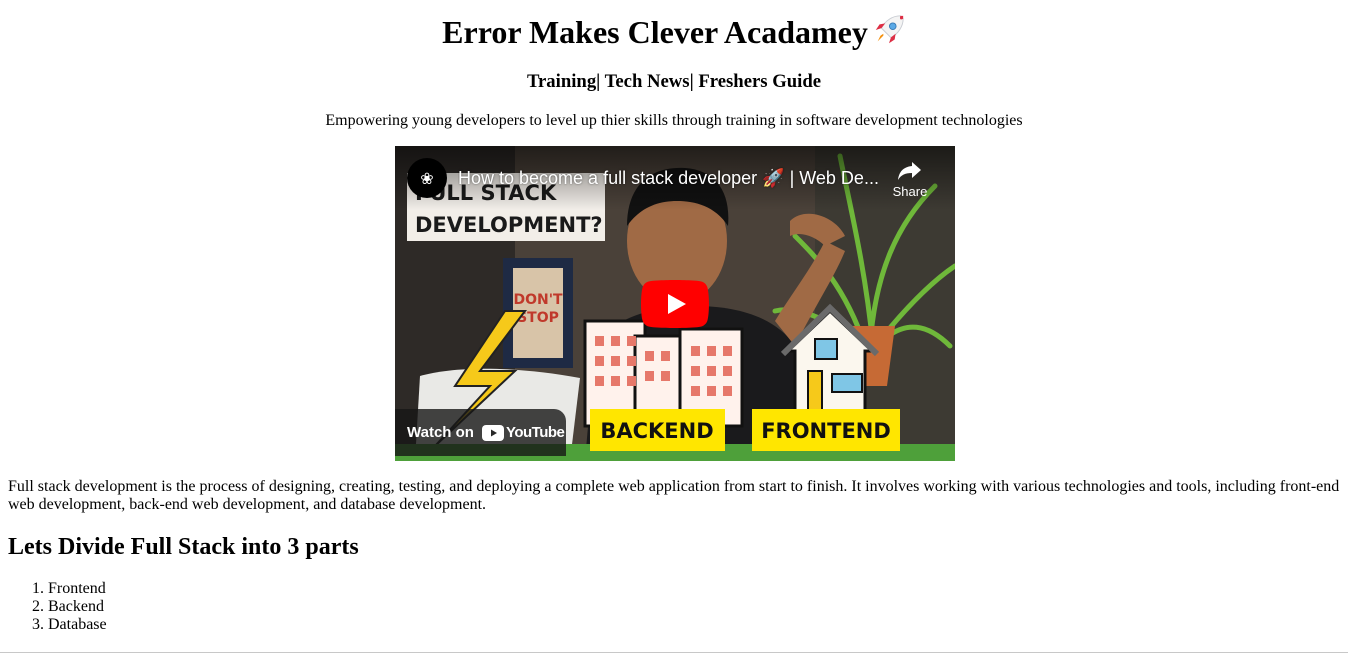 The image size is (1348, 653). What do you see at coordinates (509, 225) in the screenshot?
I see `thumbnail-headline-2: DEVELOPMENT?` at bounding box center [509, 225].